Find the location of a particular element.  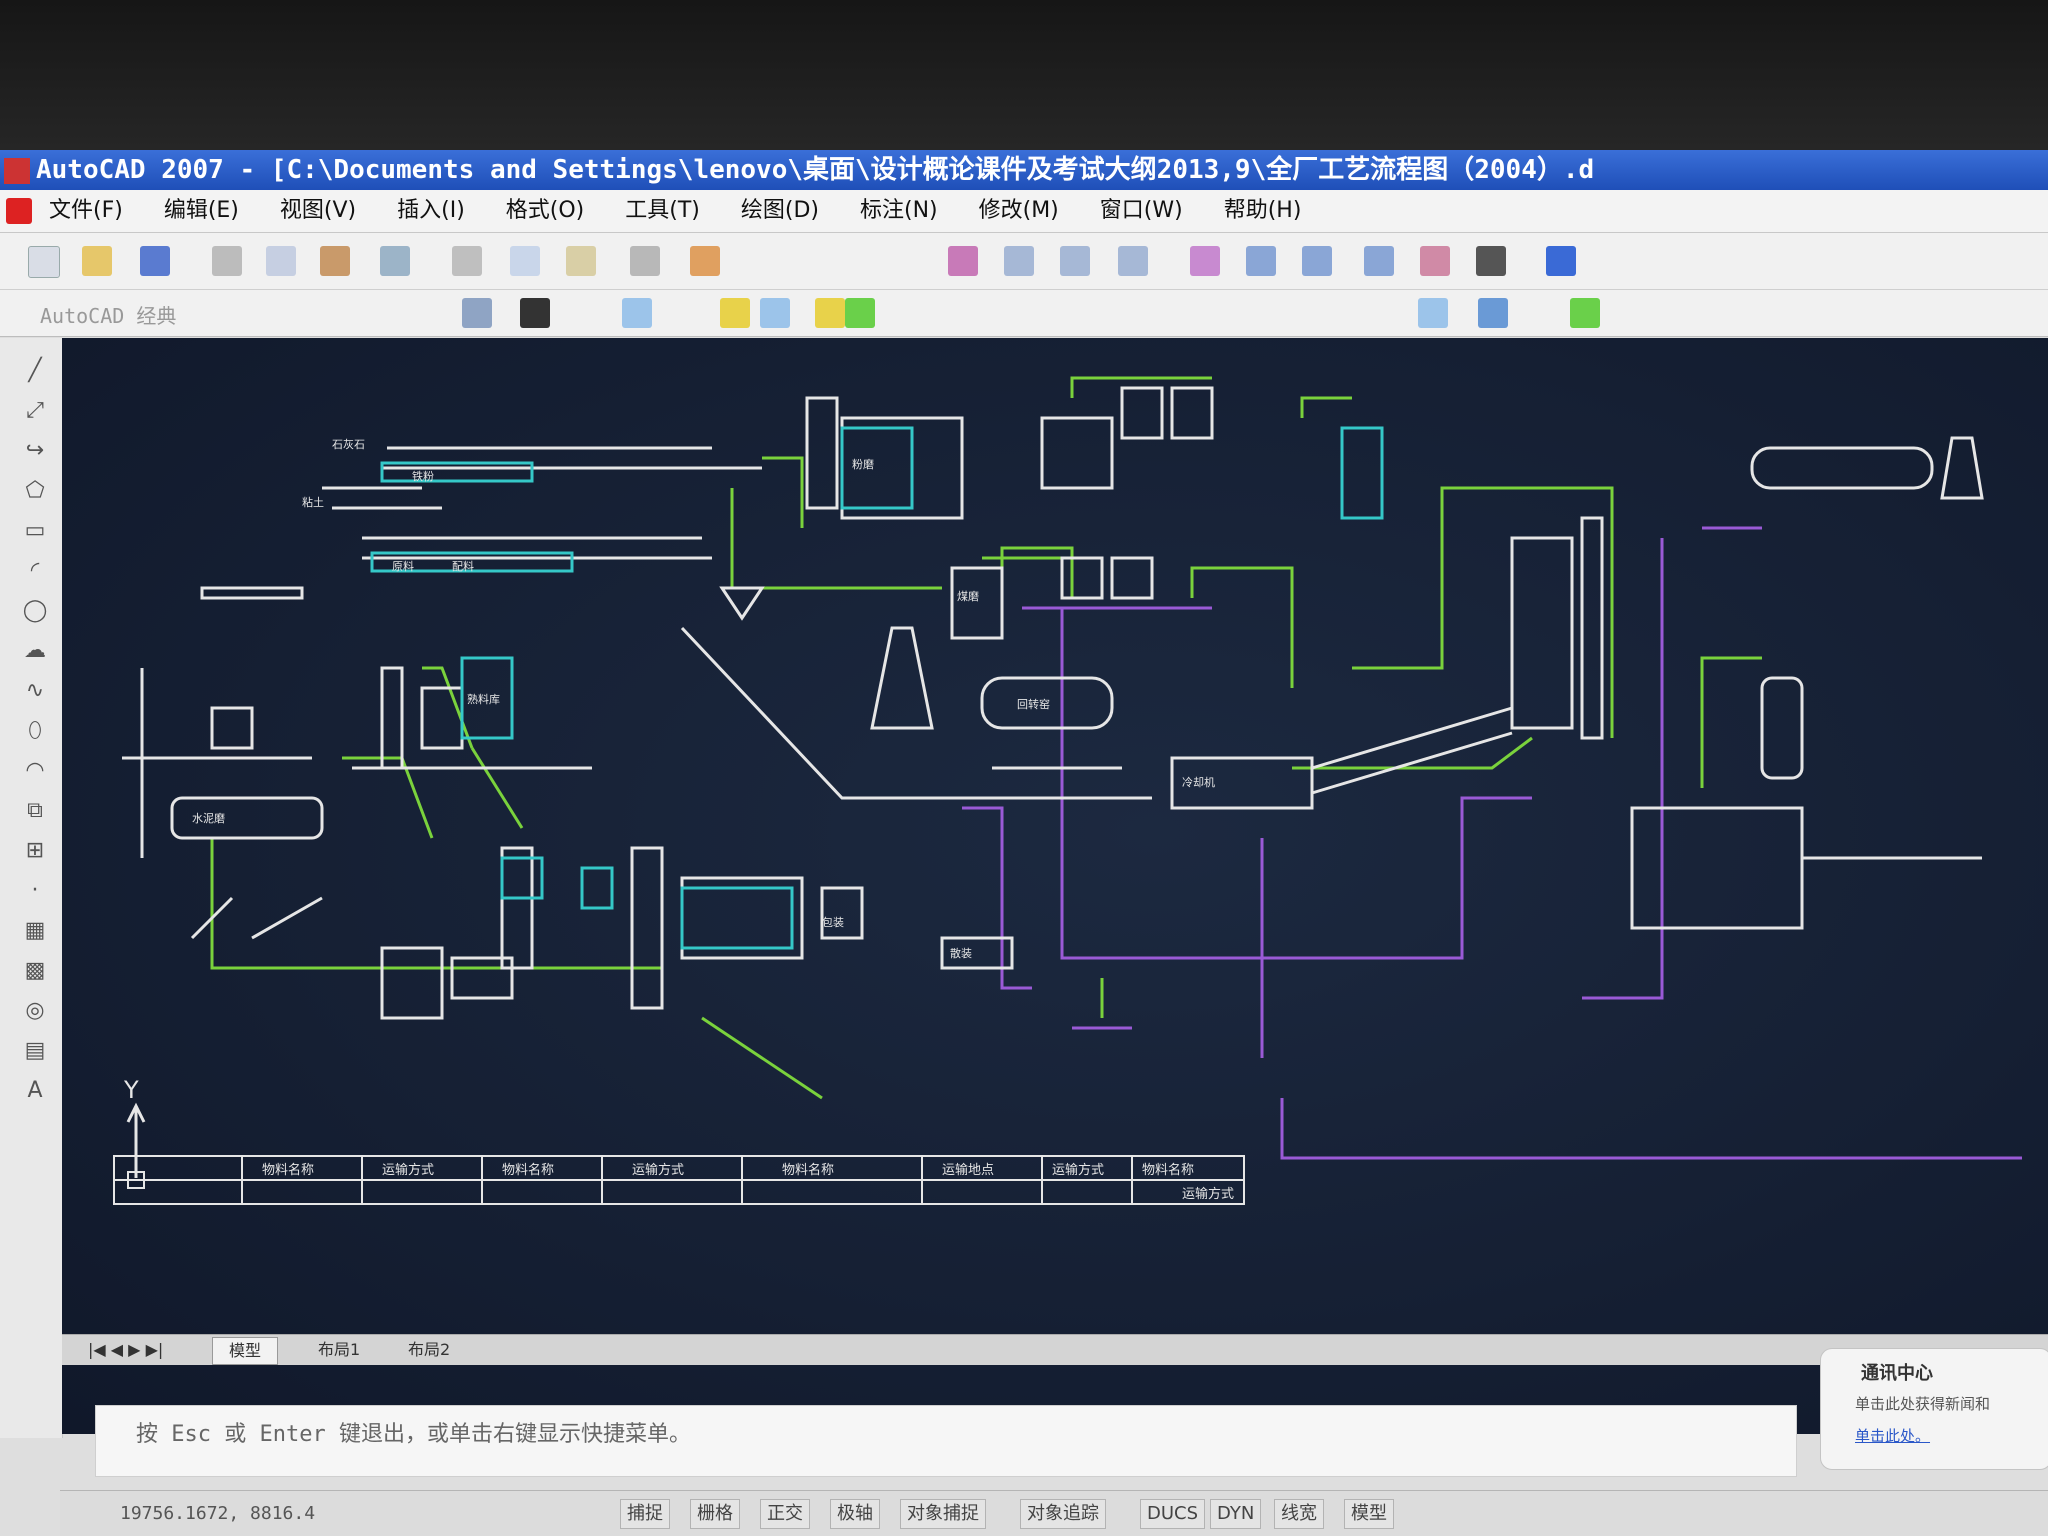

workspace-settings-icon is located at coordinates (477, 313).